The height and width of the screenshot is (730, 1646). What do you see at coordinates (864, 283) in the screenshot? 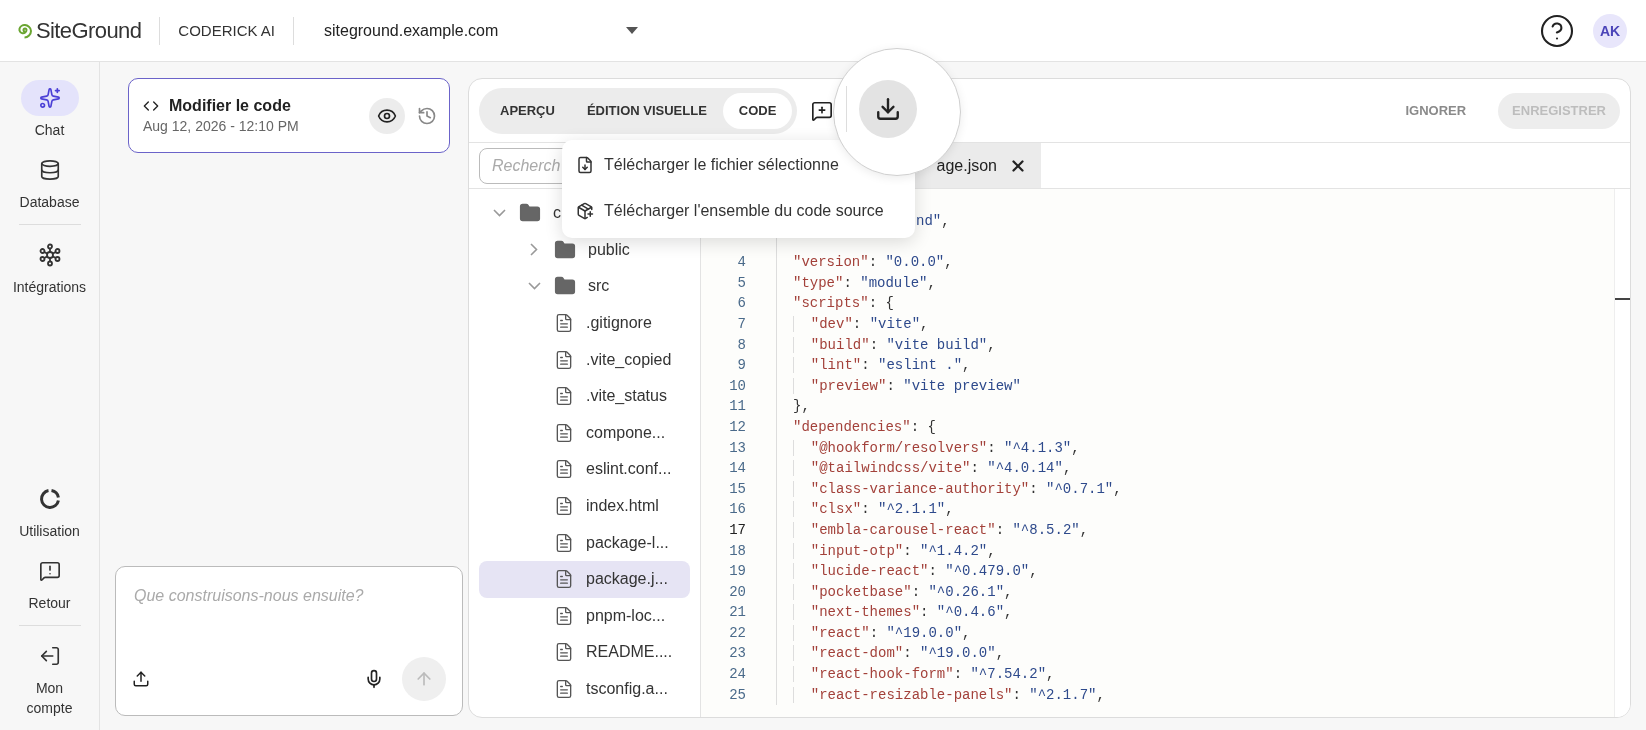
I see `code-line: "type": "module",` at bounding box center [864, 283].